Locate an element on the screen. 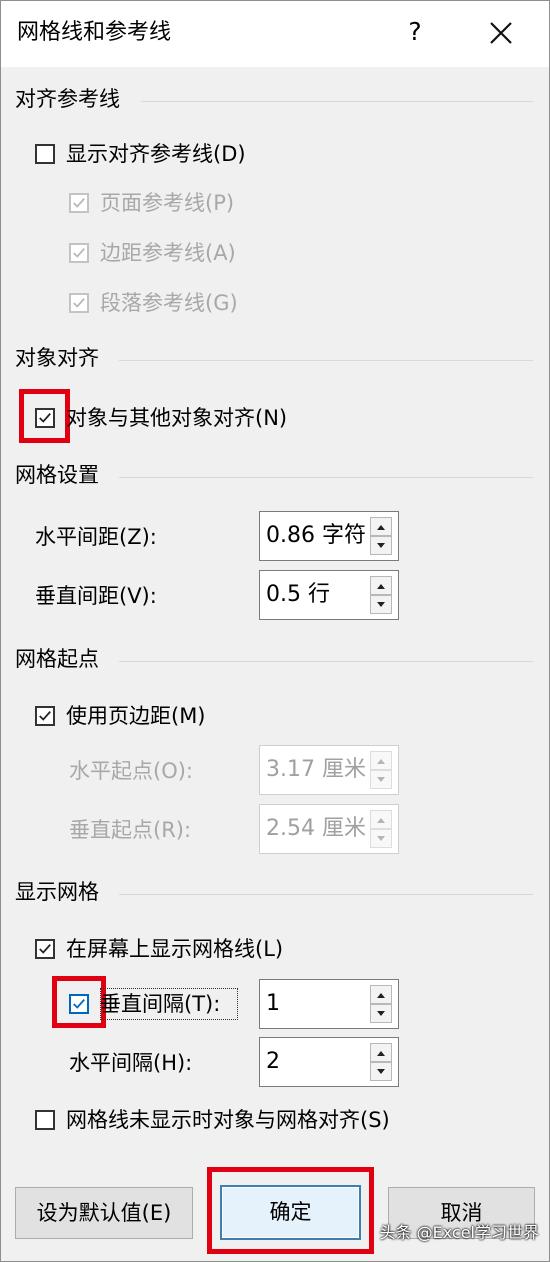 The width and height of the screenshot is (550, 1262). vertical-spacing-stepper: 0.5 行 is located at coordinates (329, 595).